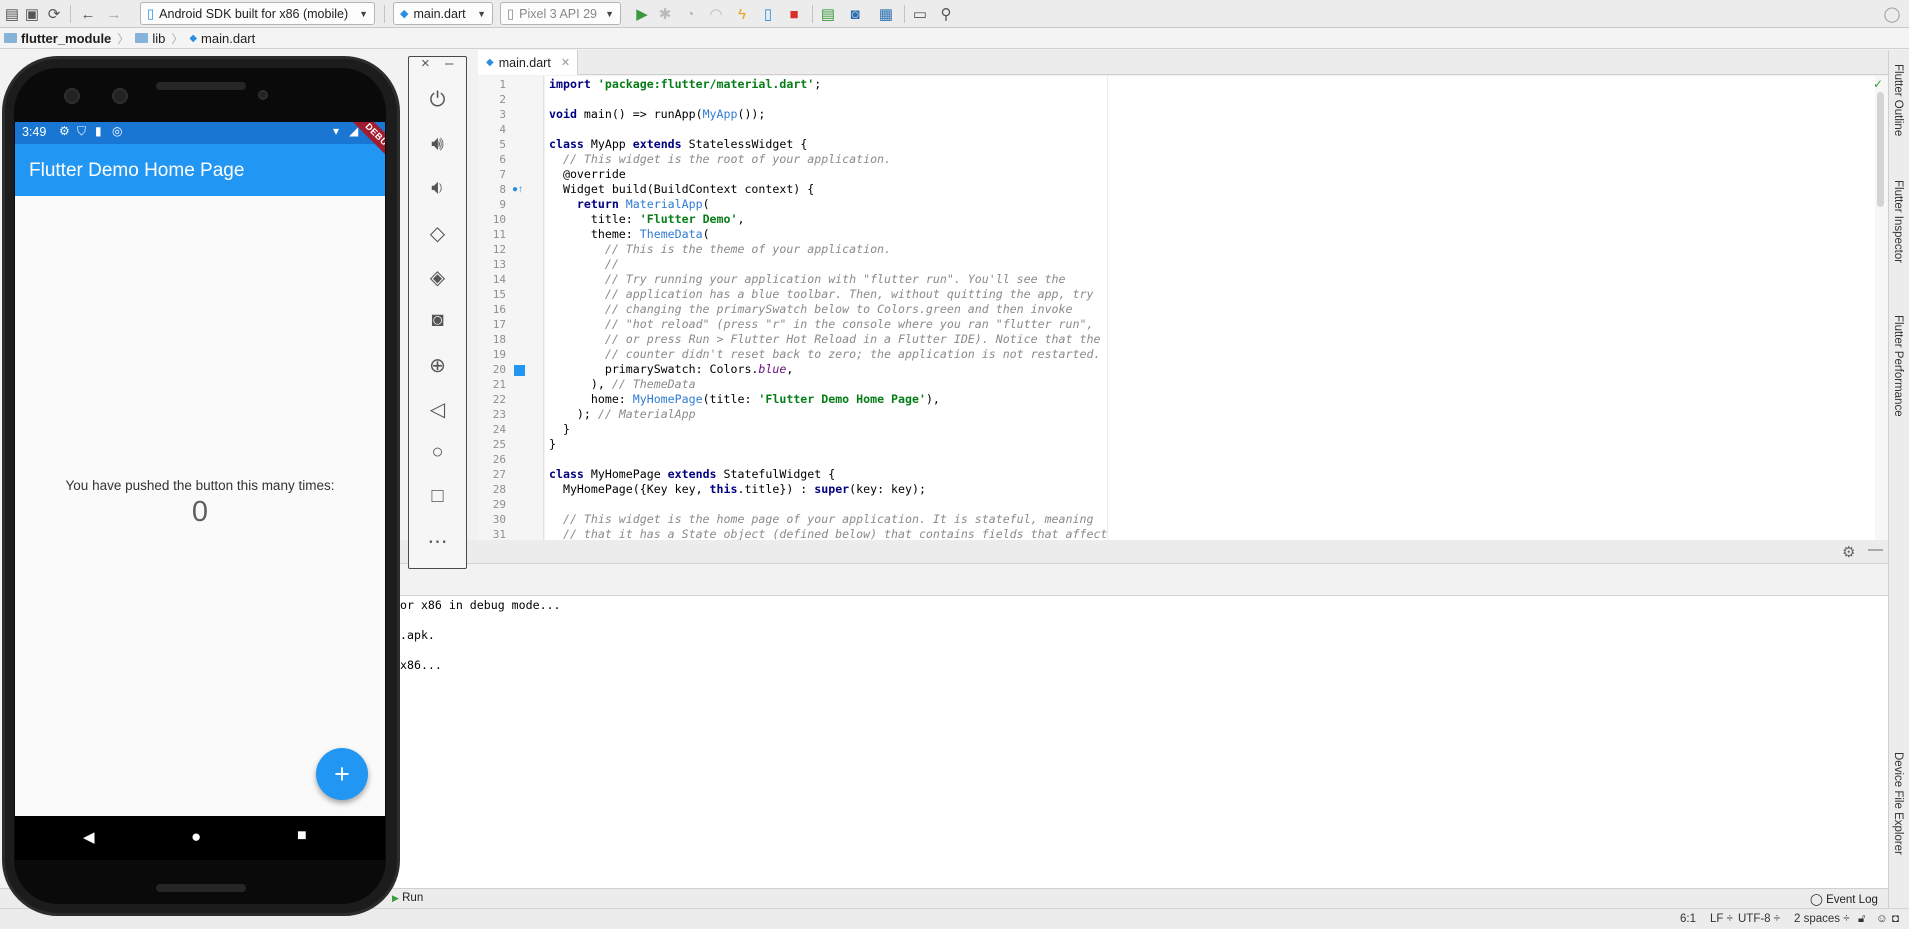 The height and width of the screenshot is (929, 1909). What do you see at coordinates (622, 414) in the screenshot?
I see `code-line: ); // MaterialApp` at bounding box center [622, 414].